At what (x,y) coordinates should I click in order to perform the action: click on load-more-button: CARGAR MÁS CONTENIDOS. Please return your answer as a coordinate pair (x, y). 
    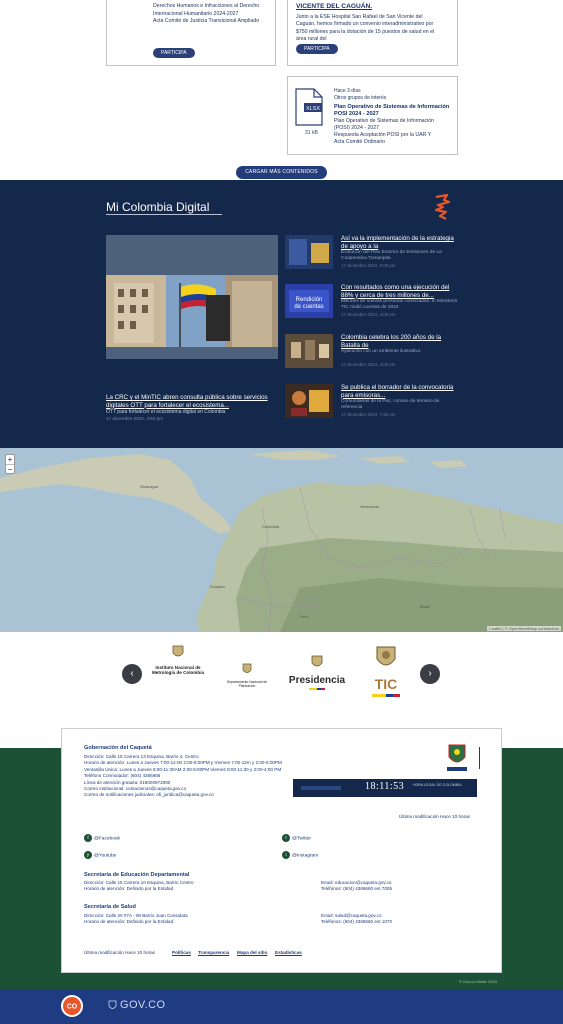
    Looking at the image, I should click on (281, 172).